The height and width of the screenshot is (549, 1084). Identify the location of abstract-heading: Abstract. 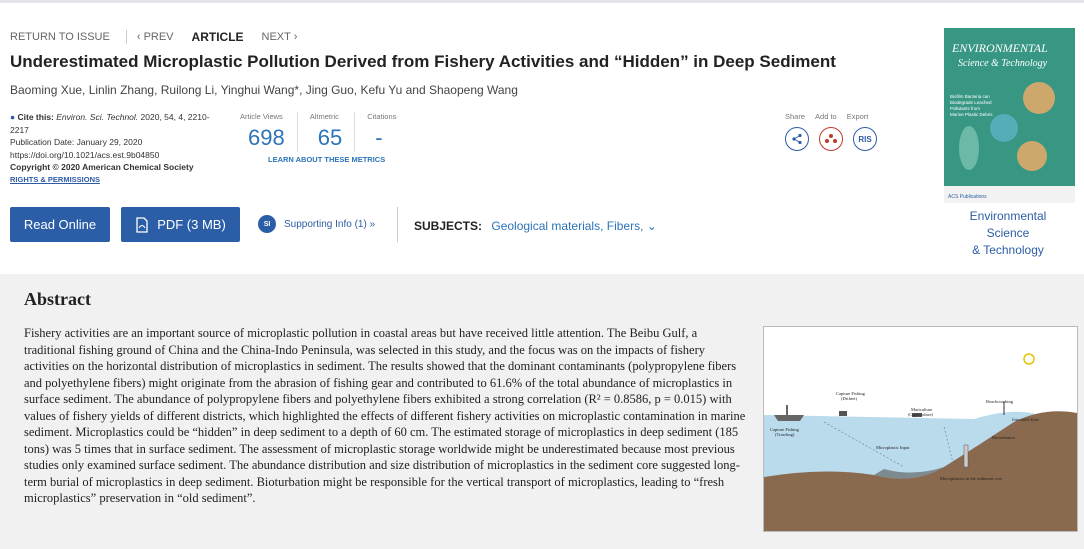
(57, 299).